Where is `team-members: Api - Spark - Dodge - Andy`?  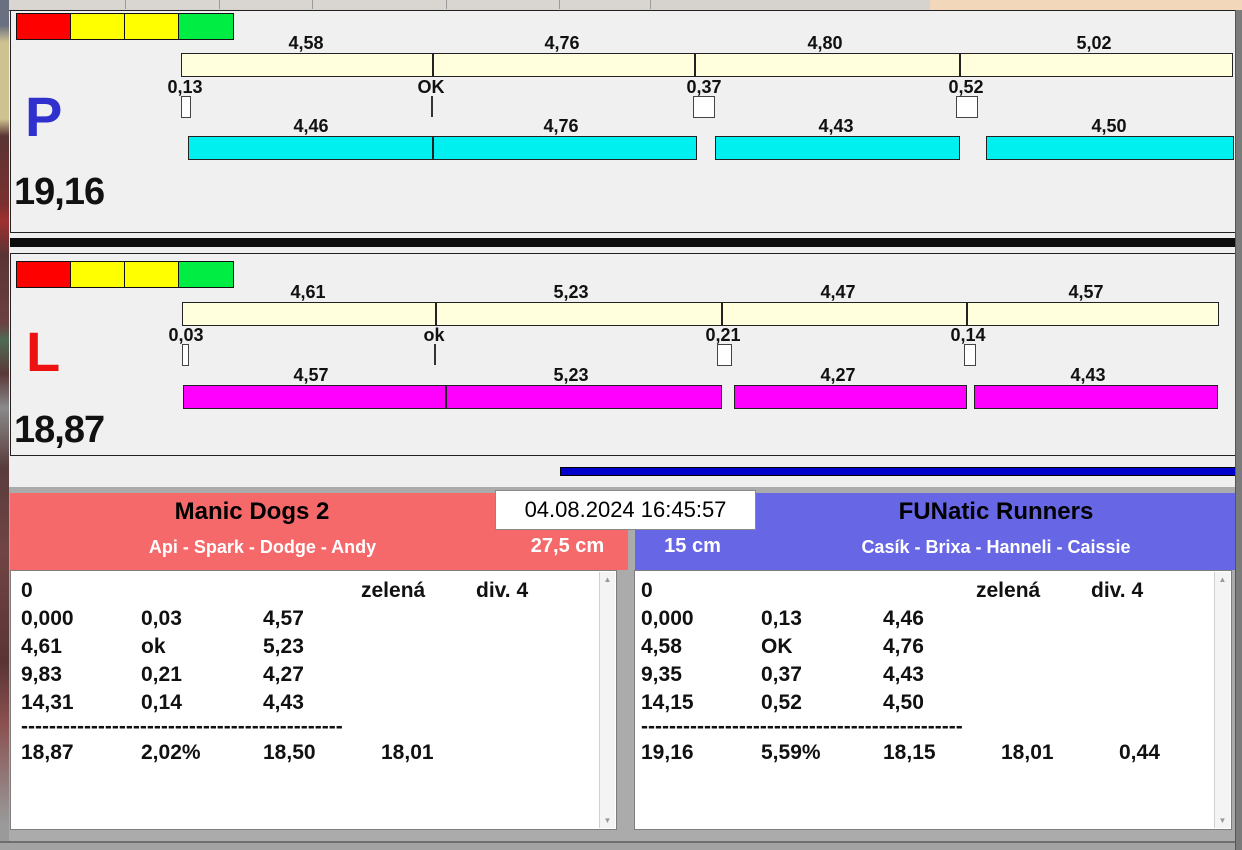 team-members: Api - Spark - Dodge - Andy is located at coordinates (262, 547).